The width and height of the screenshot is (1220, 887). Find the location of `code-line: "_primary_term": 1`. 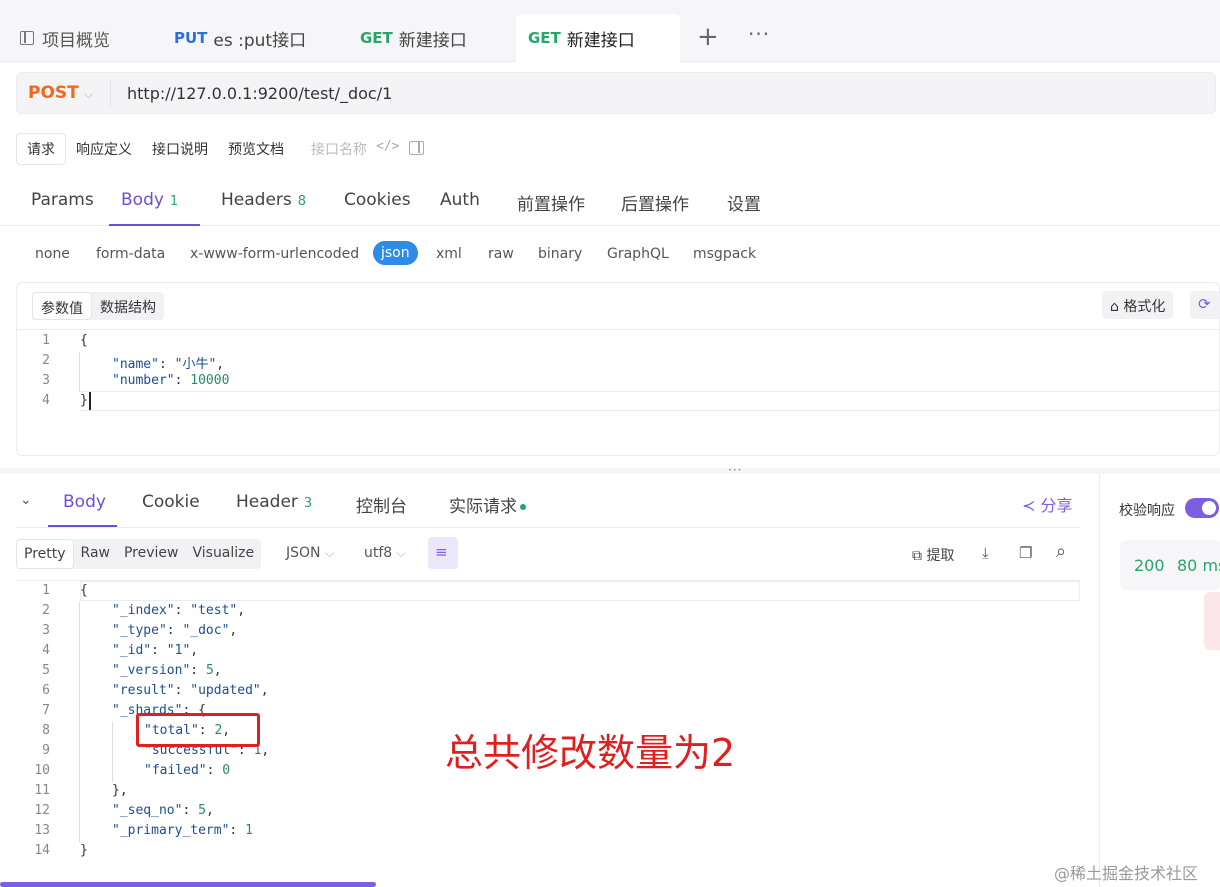

code-line: "_primary_term": 1 is located at coordinates (182, 830).